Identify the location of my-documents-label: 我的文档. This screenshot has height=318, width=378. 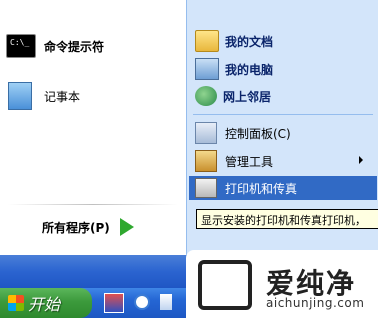
(249, 41).